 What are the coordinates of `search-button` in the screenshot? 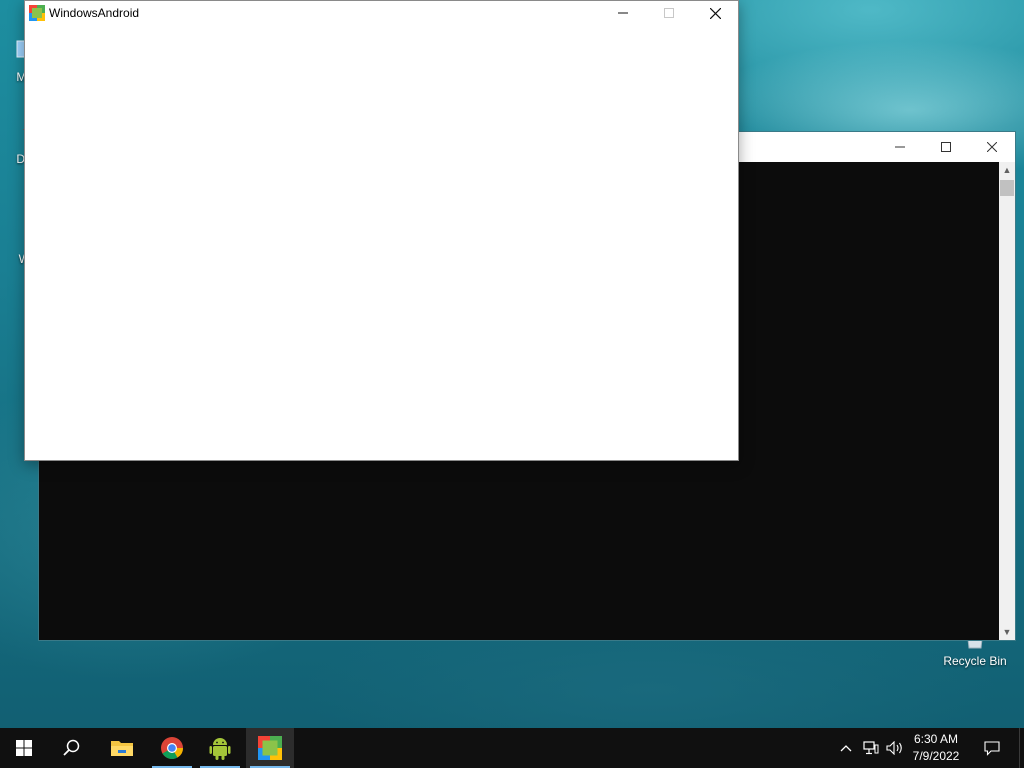 It's located at (72, 748).